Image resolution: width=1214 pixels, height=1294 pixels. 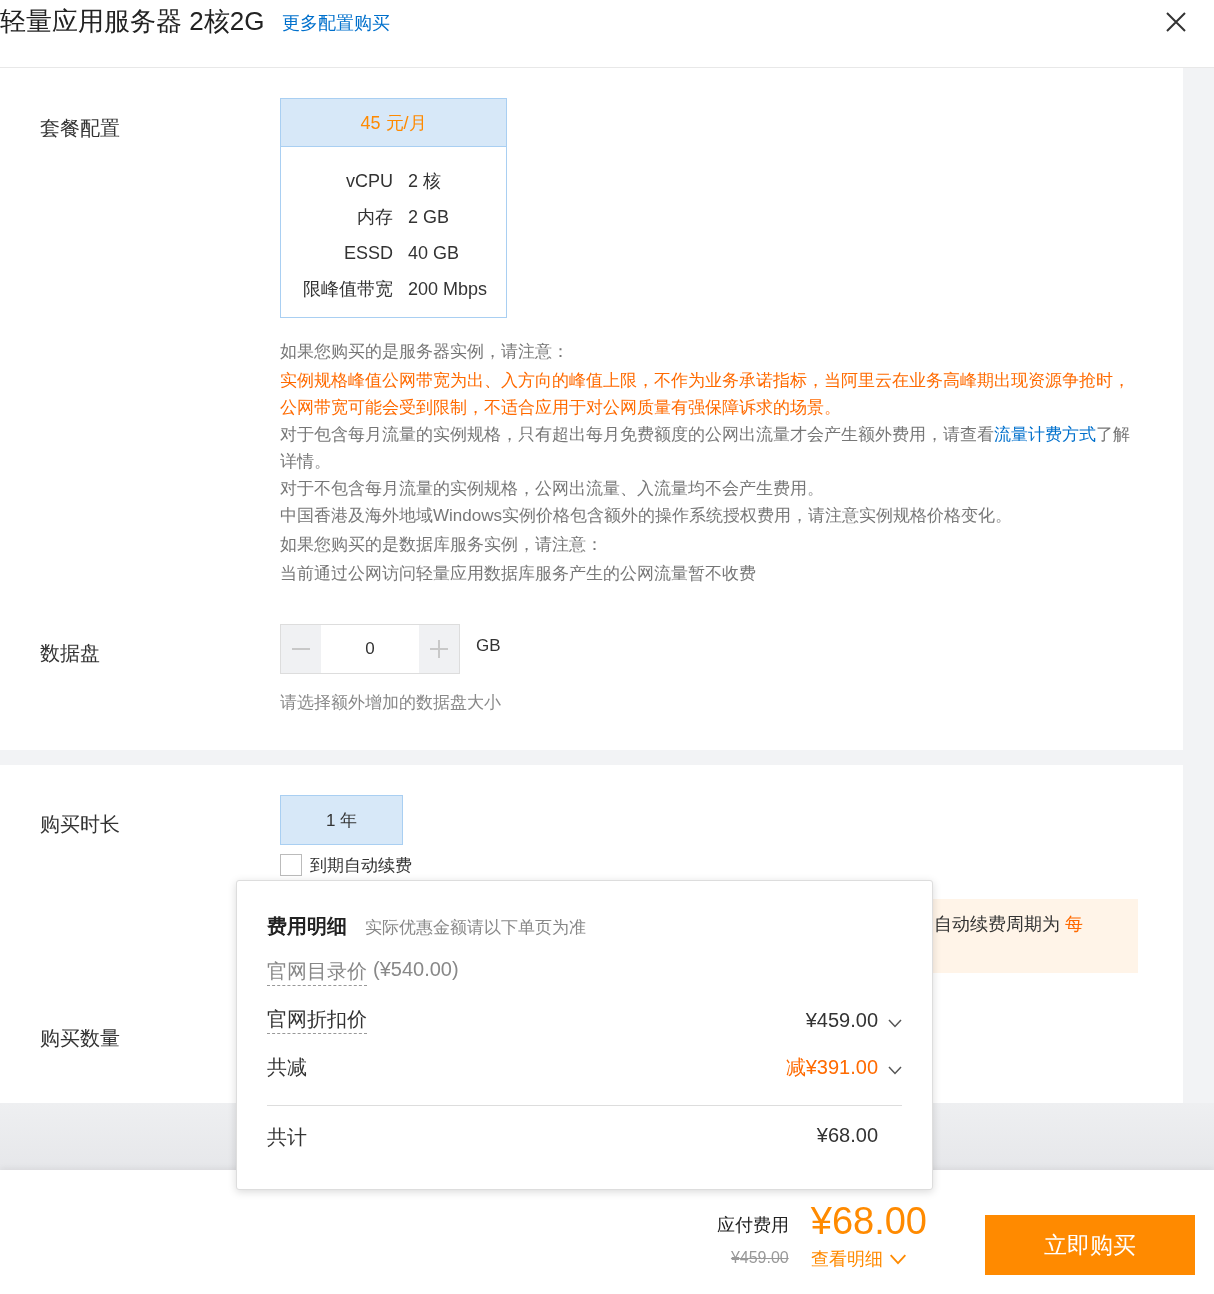 What do you see at coordinates (287, 1067) in the screenshot?
I see `cost-label: 共减` at bounding box center [287, 1067].